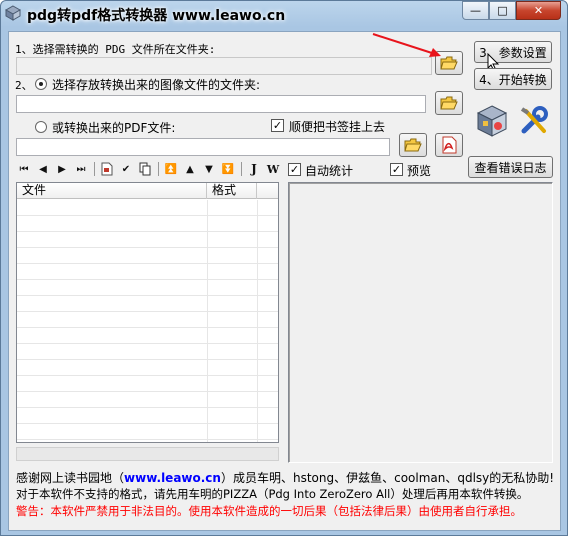  I want to click on view-error-log-label: 查看错误日志, so click(510, 167).